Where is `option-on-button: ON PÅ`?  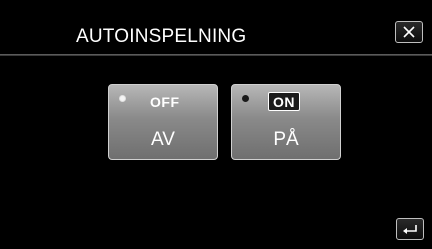 option-on-button: ON PÅ is located at coordinates (286, 122).